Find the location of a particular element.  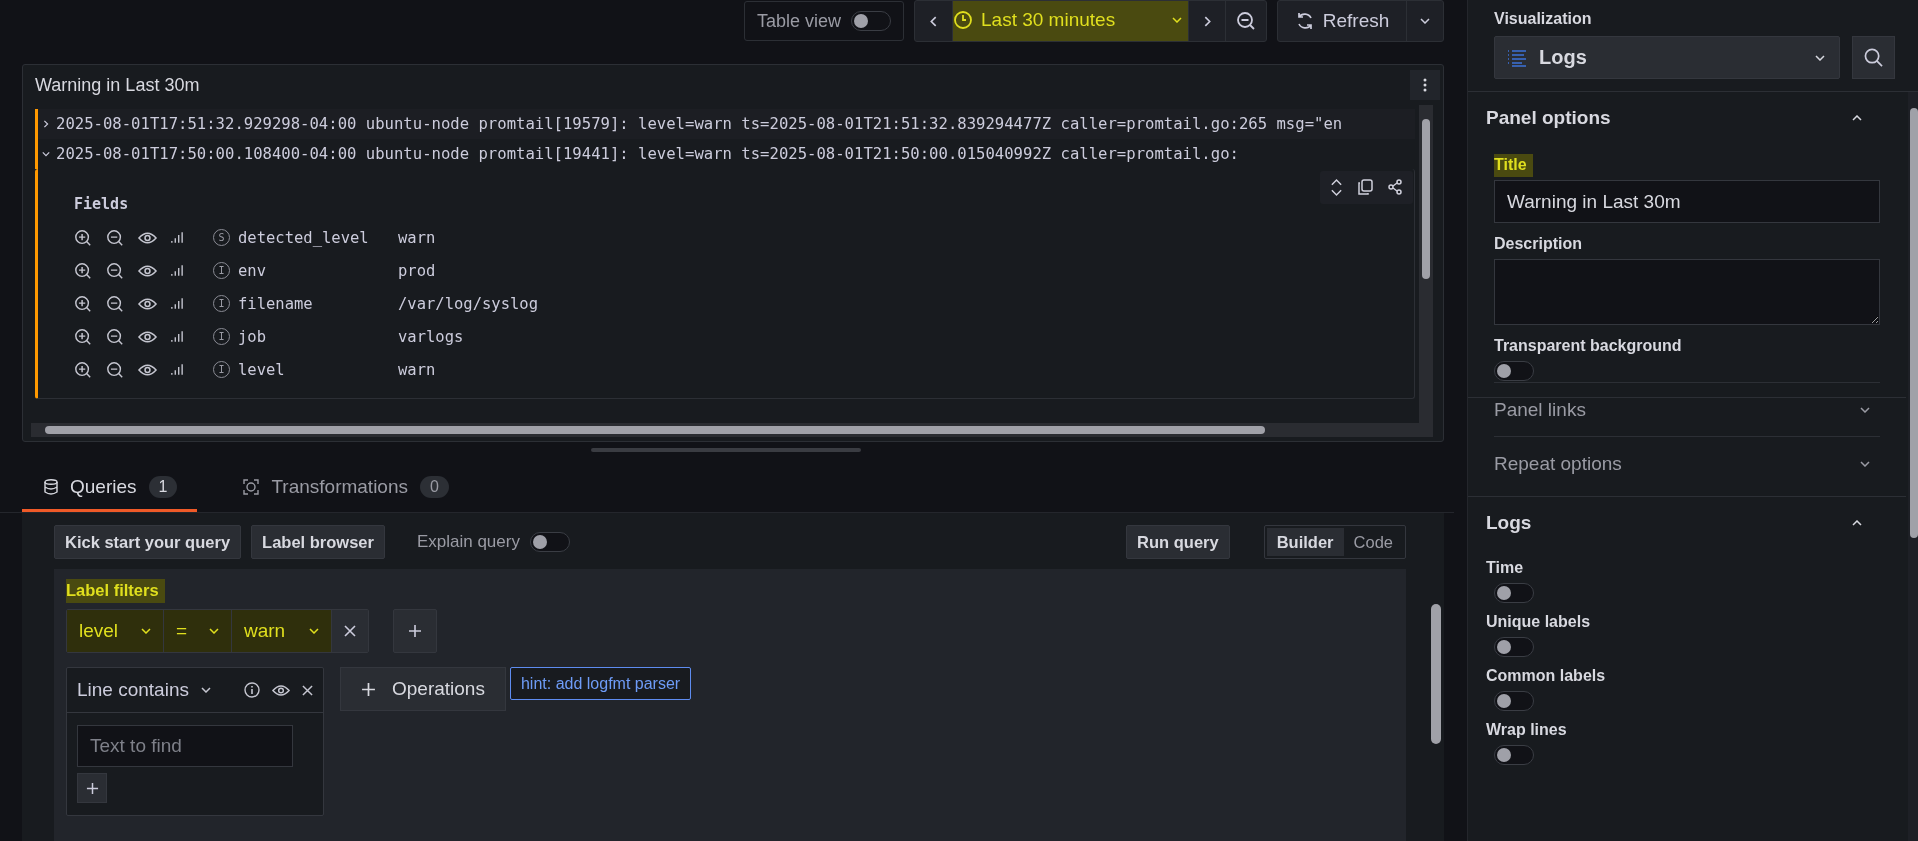

hint-button: hint: add logfmt parser is located at coordinates (600, 683).